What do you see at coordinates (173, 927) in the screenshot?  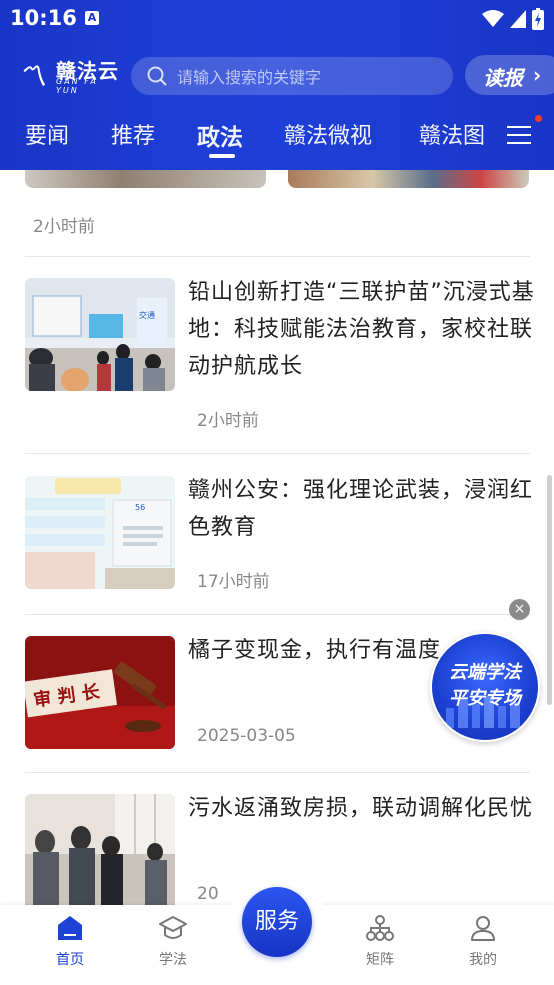 I see `graduation-cap-icon` at bounding box center [173, 927].